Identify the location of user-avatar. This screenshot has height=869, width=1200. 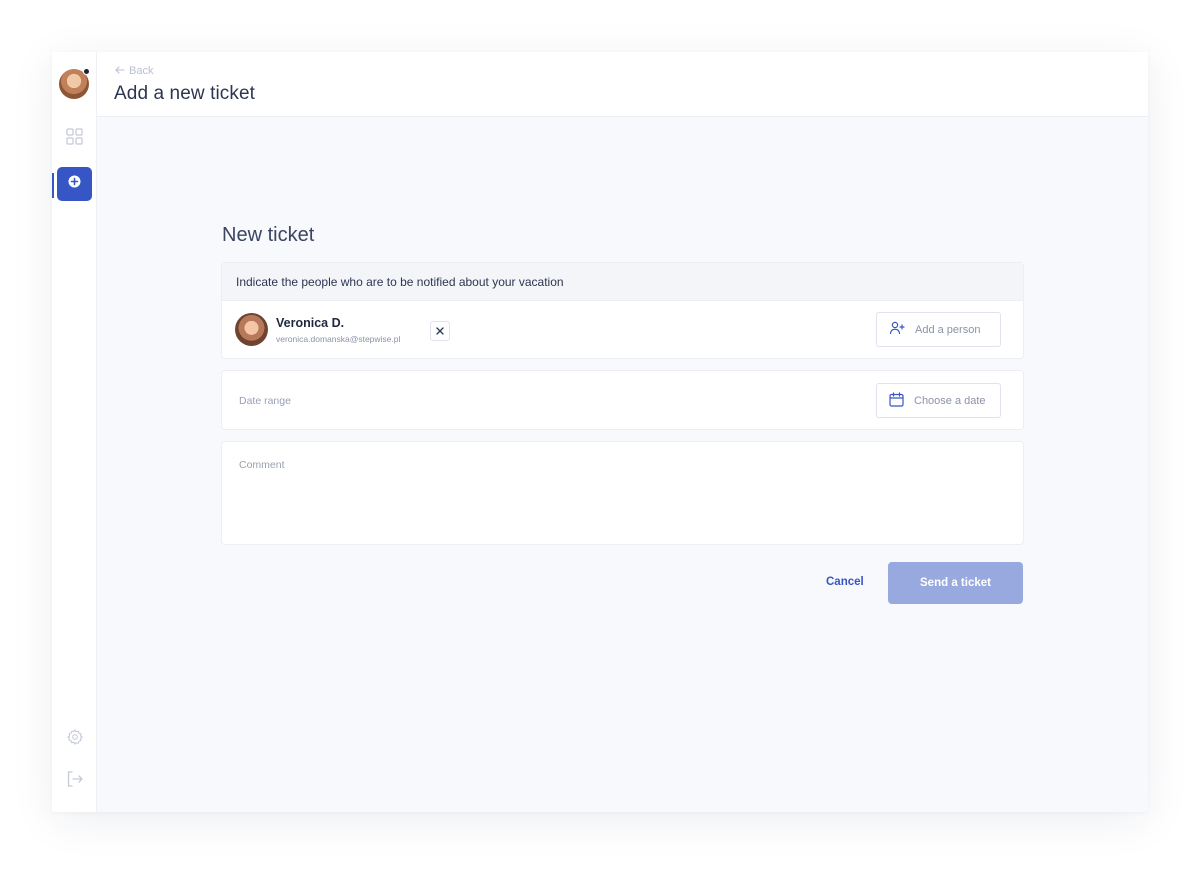
(74, 83).